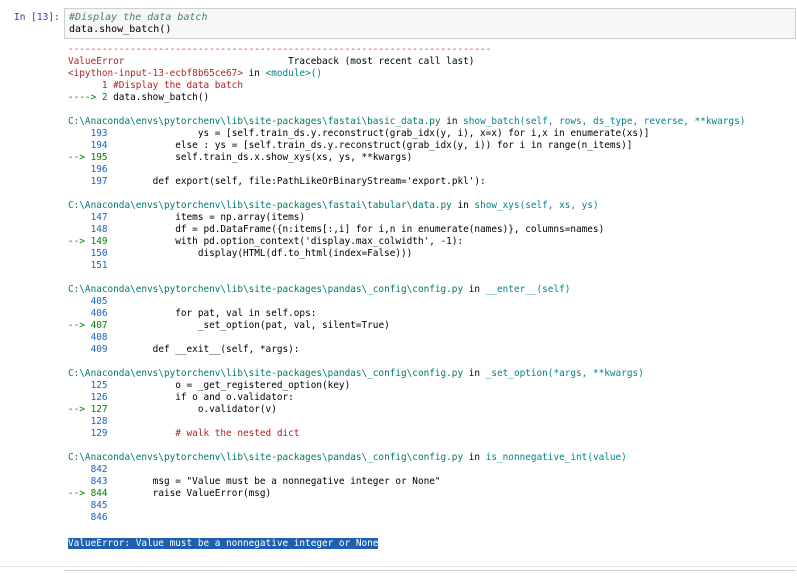  I want to click on error-type: ValueError, so click(96, 61).